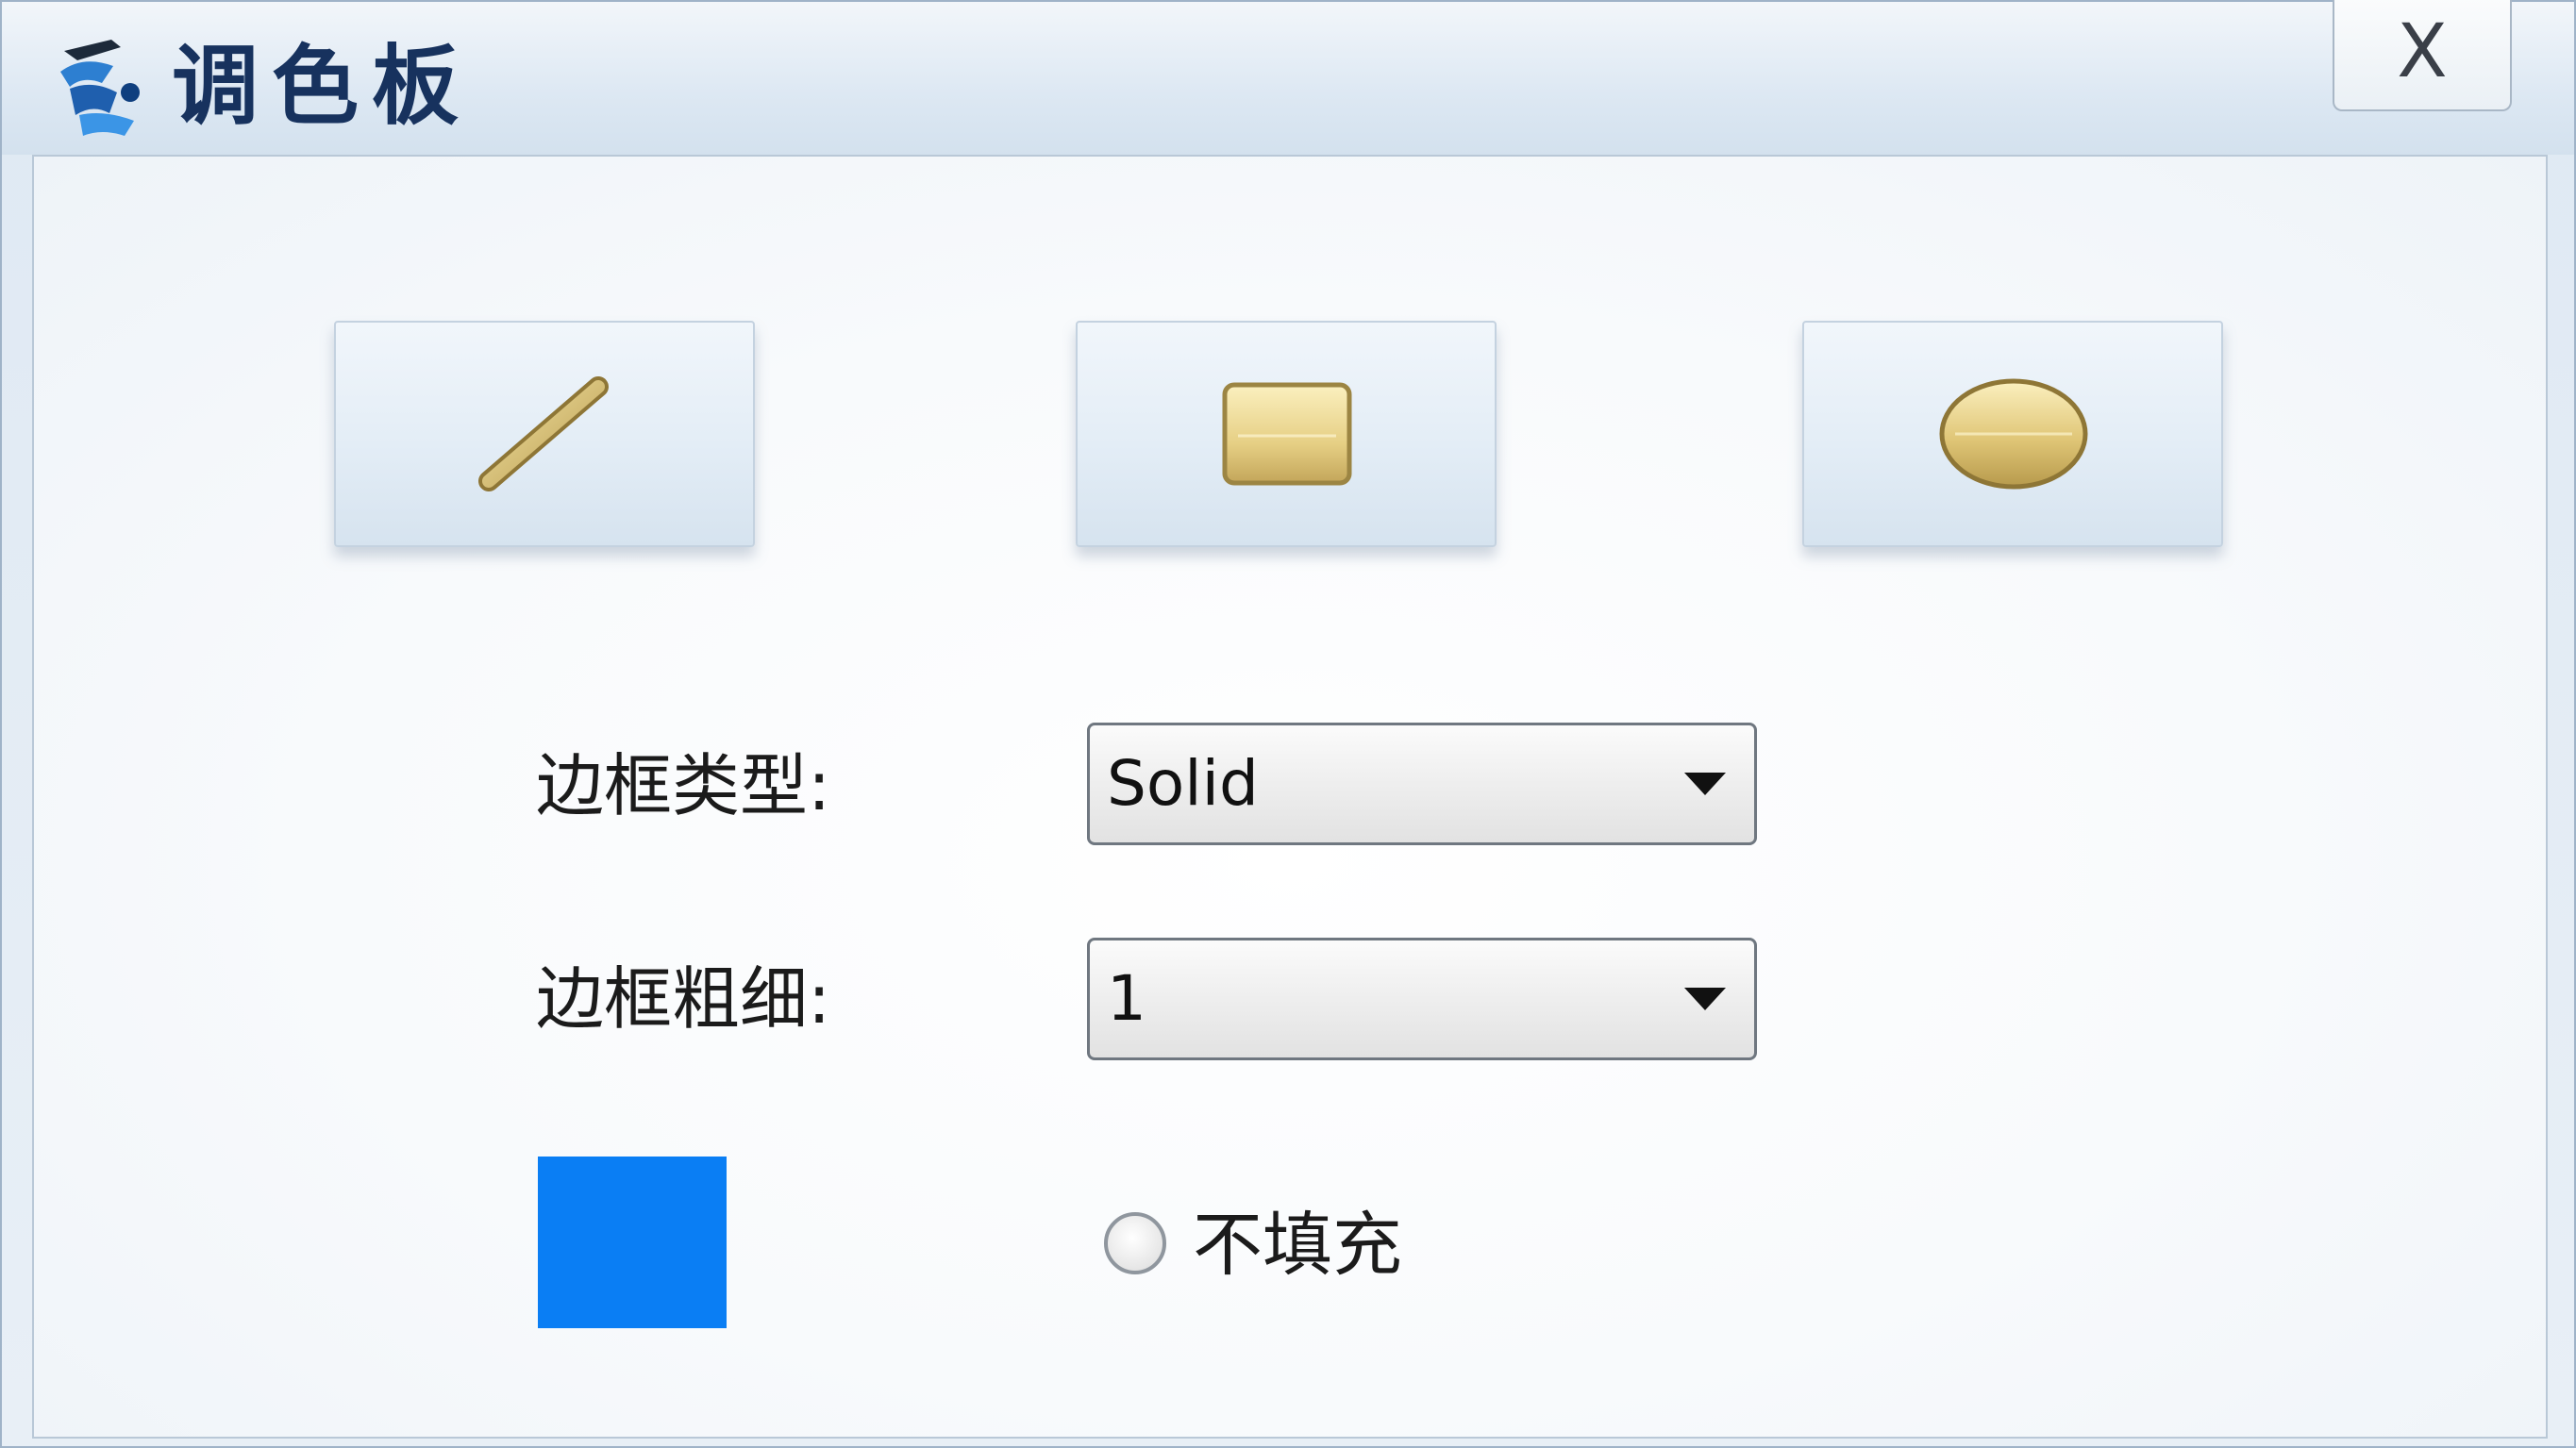 The width and height of the screenshot is (2576, 1448). Describe the element at coordinates (683, 999) in the screenshot. I see `border-width-label: 边框粗细:` at that location.